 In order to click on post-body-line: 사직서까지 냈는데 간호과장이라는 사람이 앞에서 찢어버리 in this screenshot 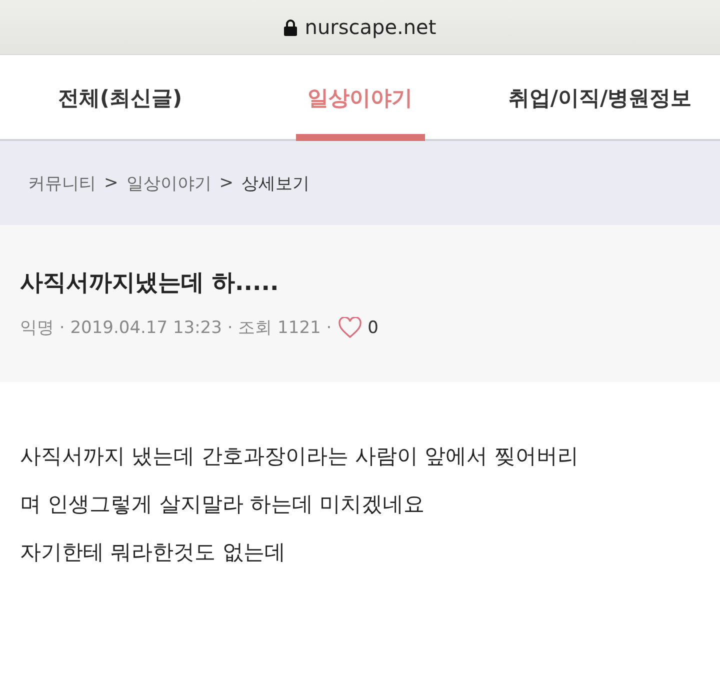, I will do `click(300, 456)`.